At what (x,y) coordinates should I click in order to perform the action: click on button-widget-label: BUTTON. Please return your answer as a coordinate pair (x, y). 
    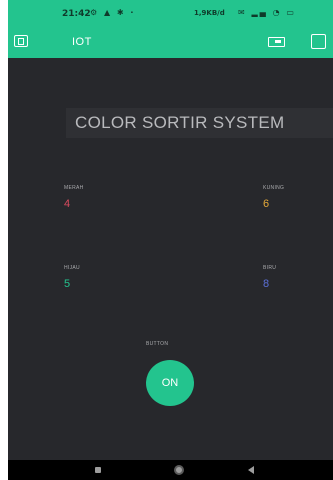
    Looking at the image, I should click on (157, 344).